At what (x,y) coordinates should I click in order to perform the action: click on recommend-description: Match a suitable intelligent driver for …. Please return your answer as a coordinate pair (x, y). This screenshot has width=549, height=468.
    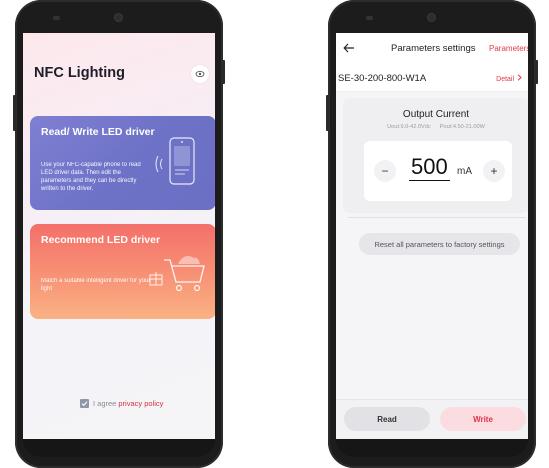
    Looking at the image, I should click on (96, 285).